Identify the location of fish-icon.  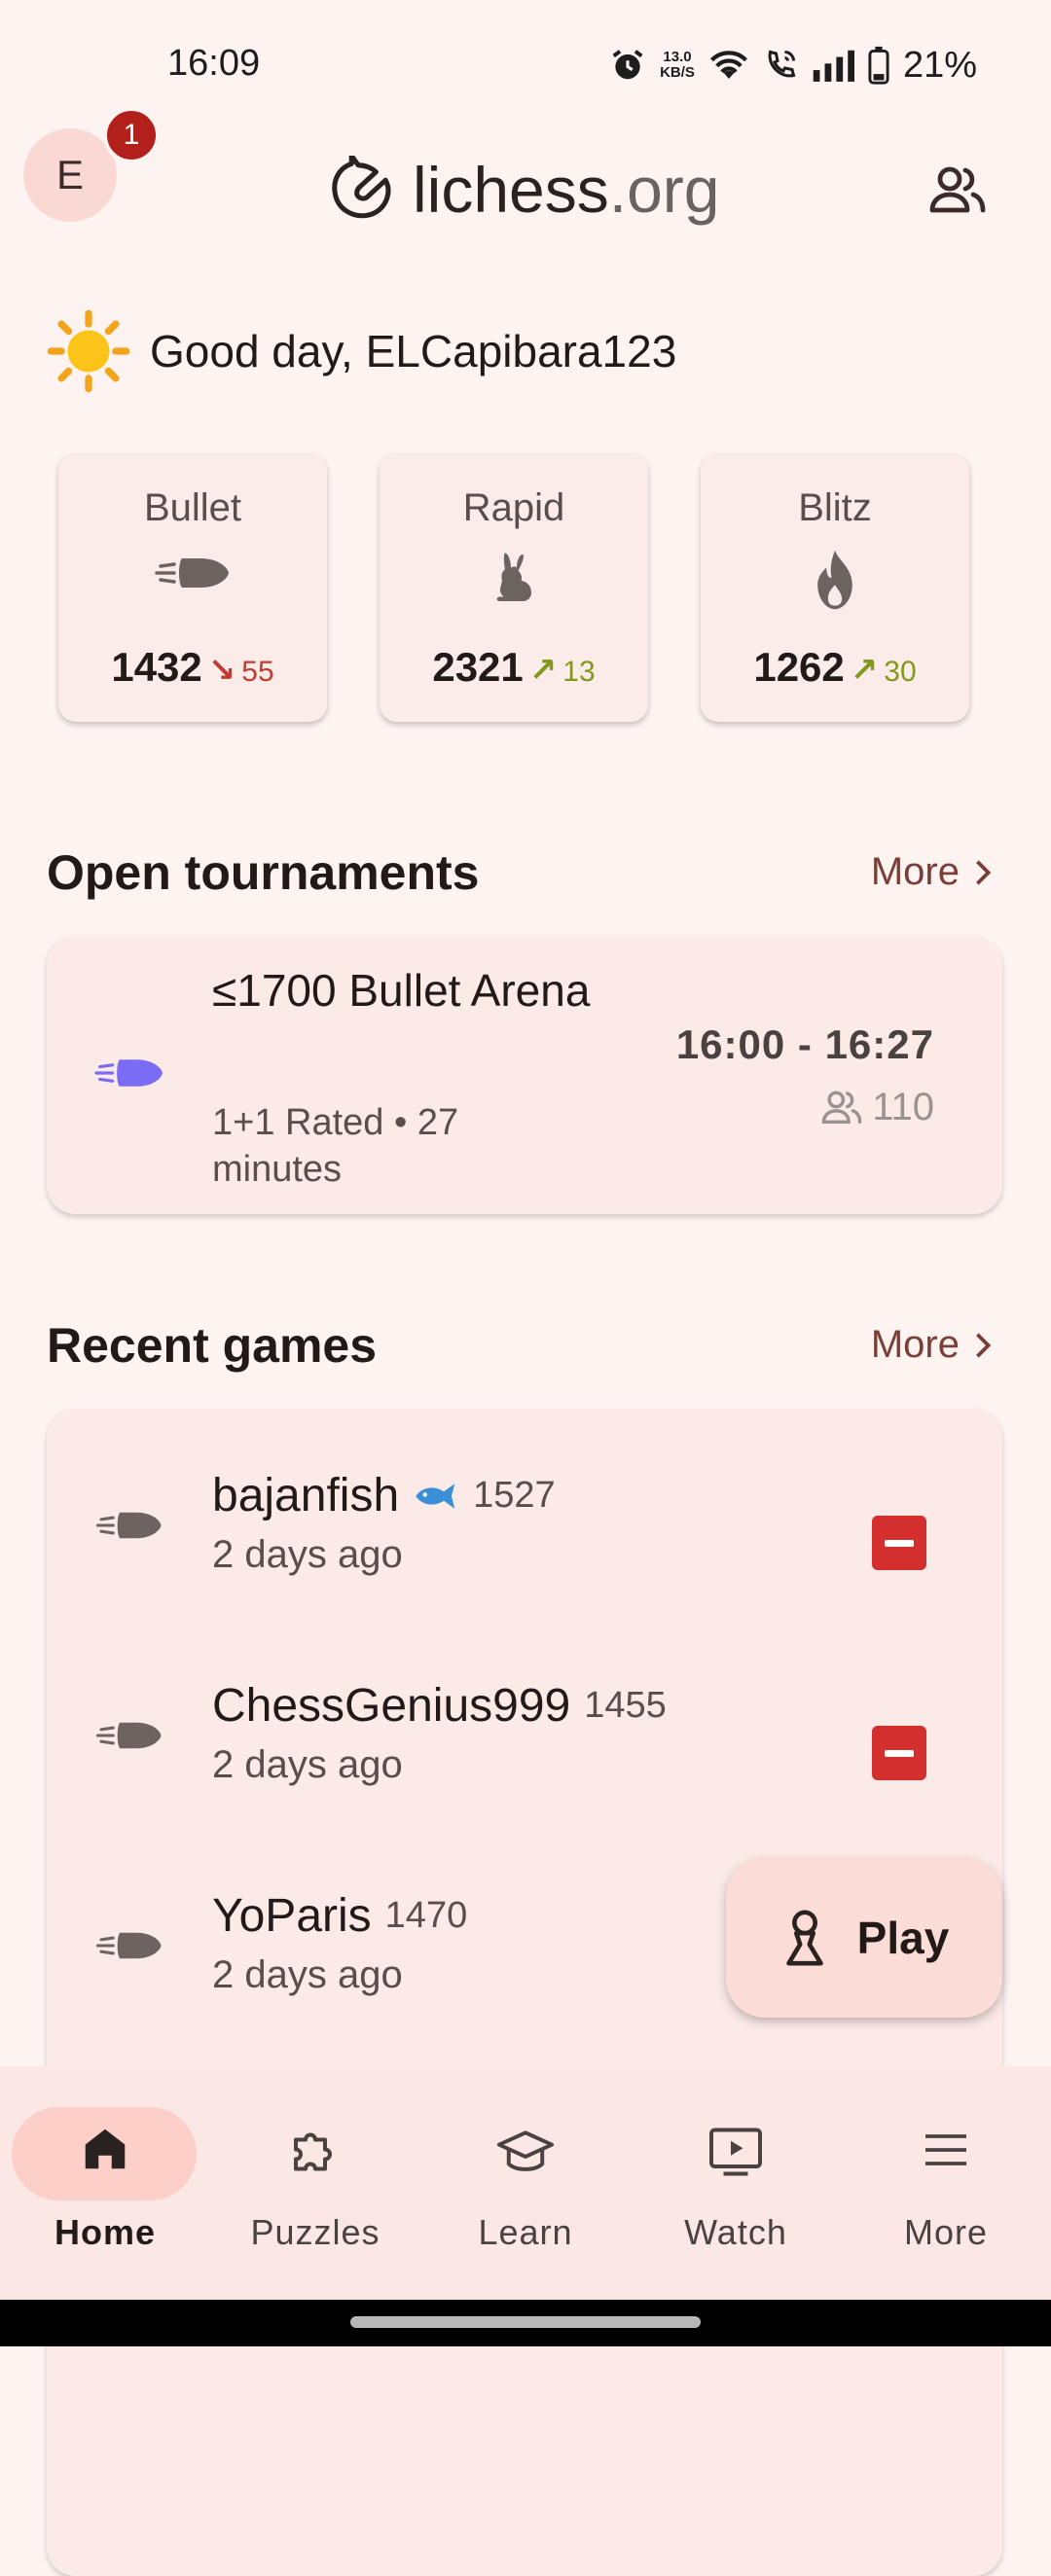
(435, 1496).